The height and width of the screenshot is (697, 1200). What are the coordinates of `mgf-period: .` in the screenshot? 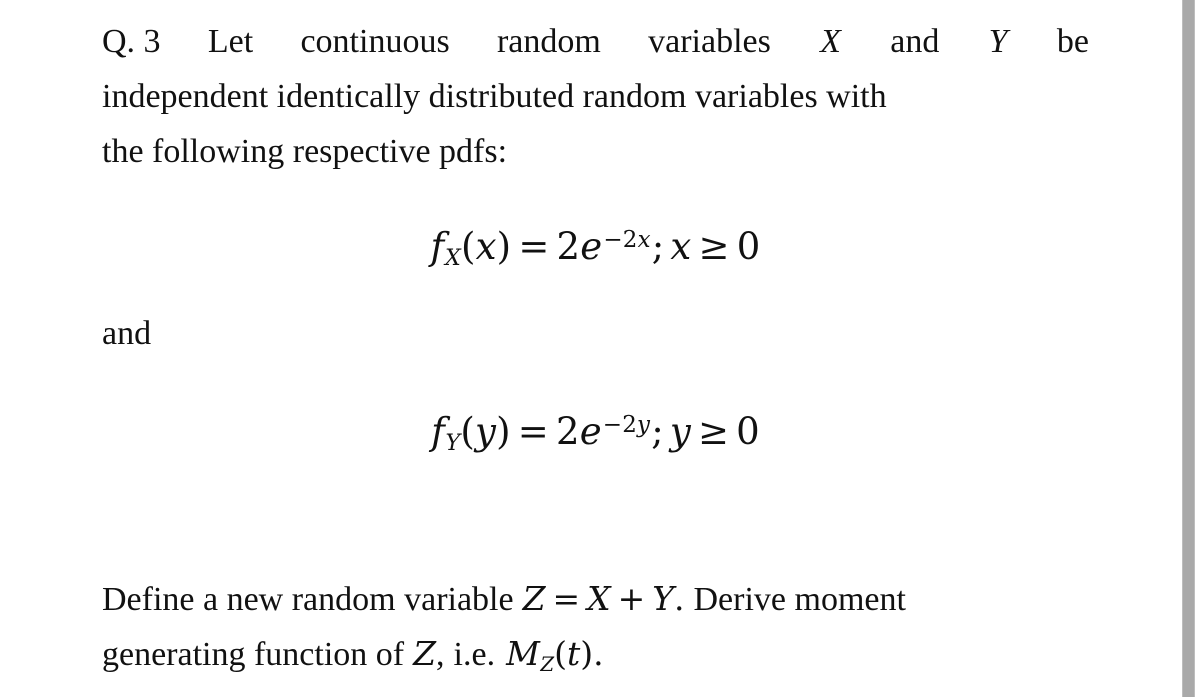 It's located at (598, 654).